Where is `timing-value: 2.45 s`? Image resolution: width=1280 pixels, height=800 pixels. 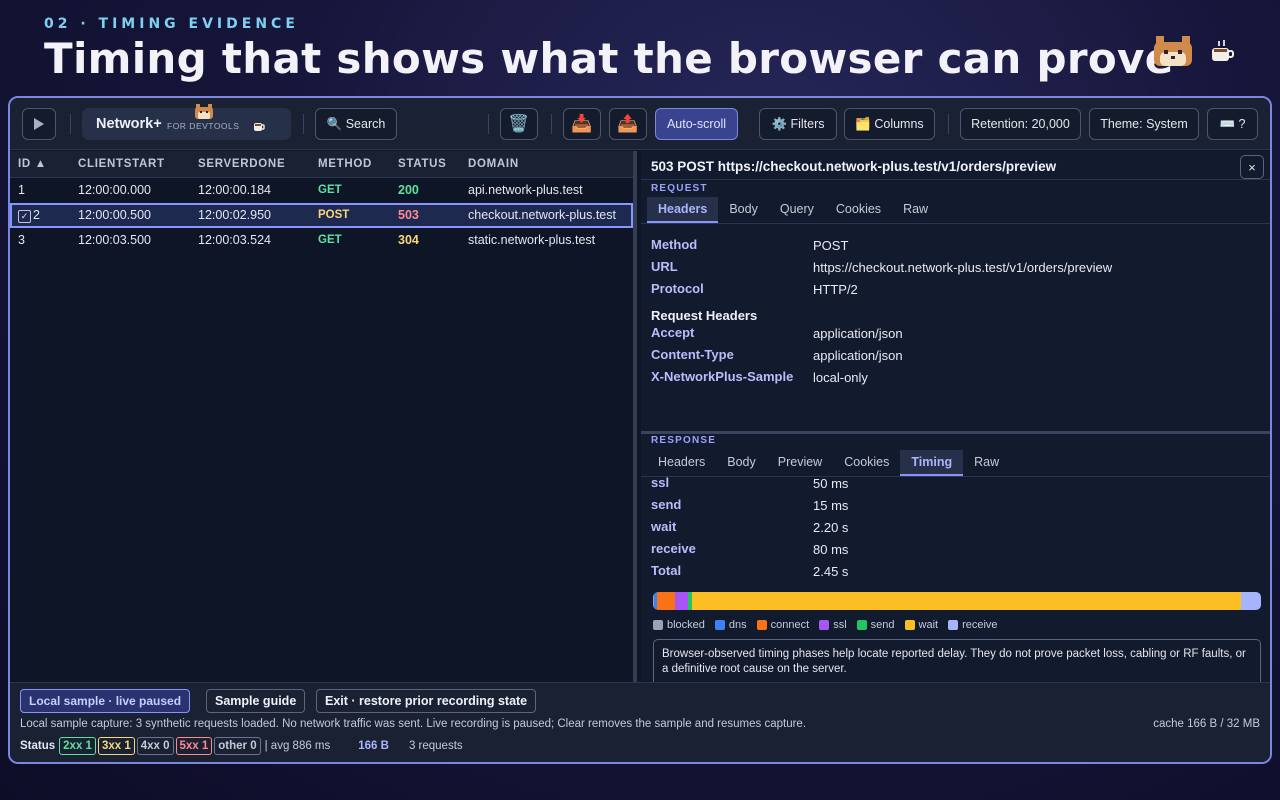 timing-value: 2.45 s is located at coordinates (831, 571).